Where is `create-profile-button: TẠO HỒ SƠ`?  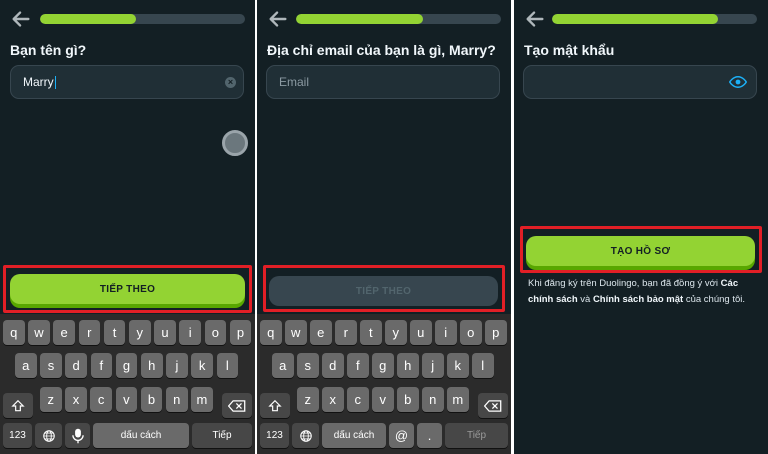
create-profile-button: TẠO HỒ SƠ is located at coordinates (640, 251).